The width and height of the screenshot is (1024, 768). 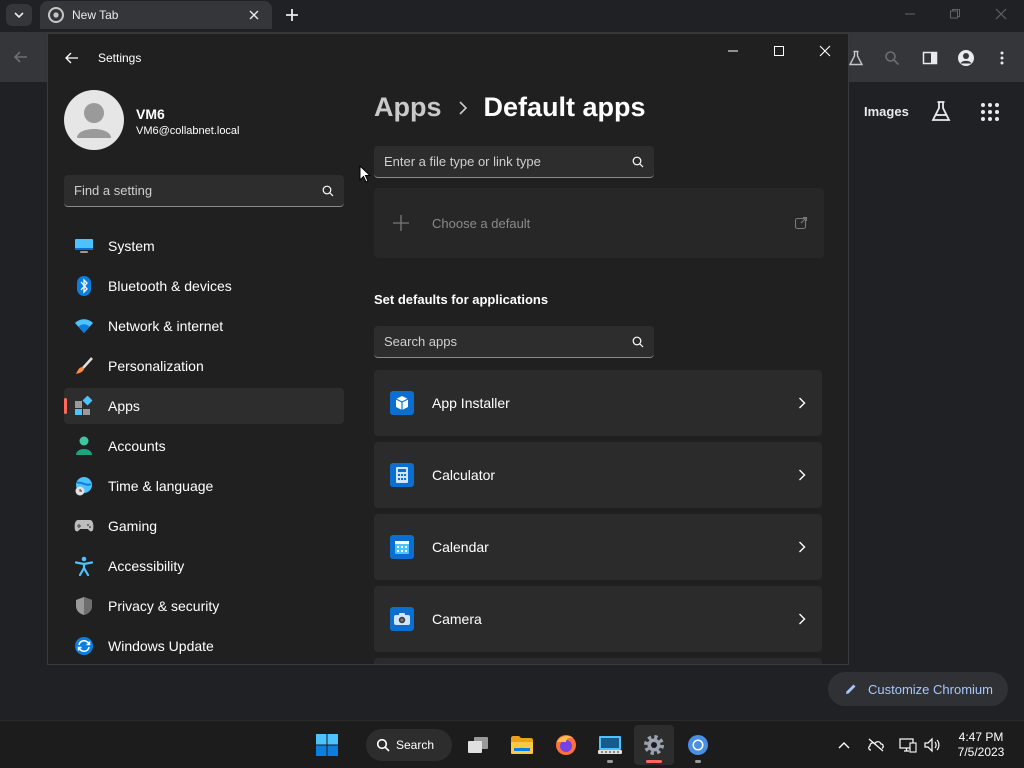 I want to click on chrome-profile-button, so click(x=966, y=58).